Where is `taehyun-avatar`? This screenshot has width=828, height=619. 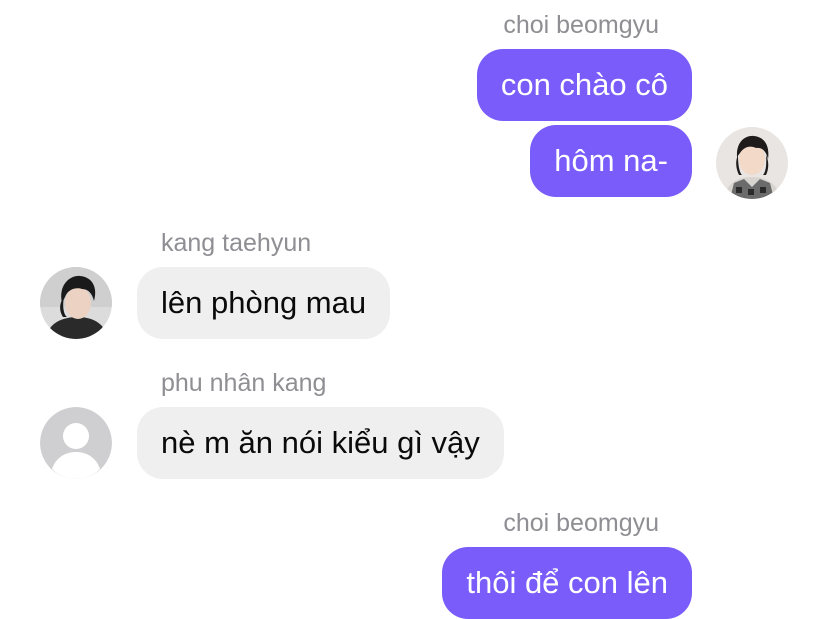 taehyun-avatar is located at coordinates (76, 303).